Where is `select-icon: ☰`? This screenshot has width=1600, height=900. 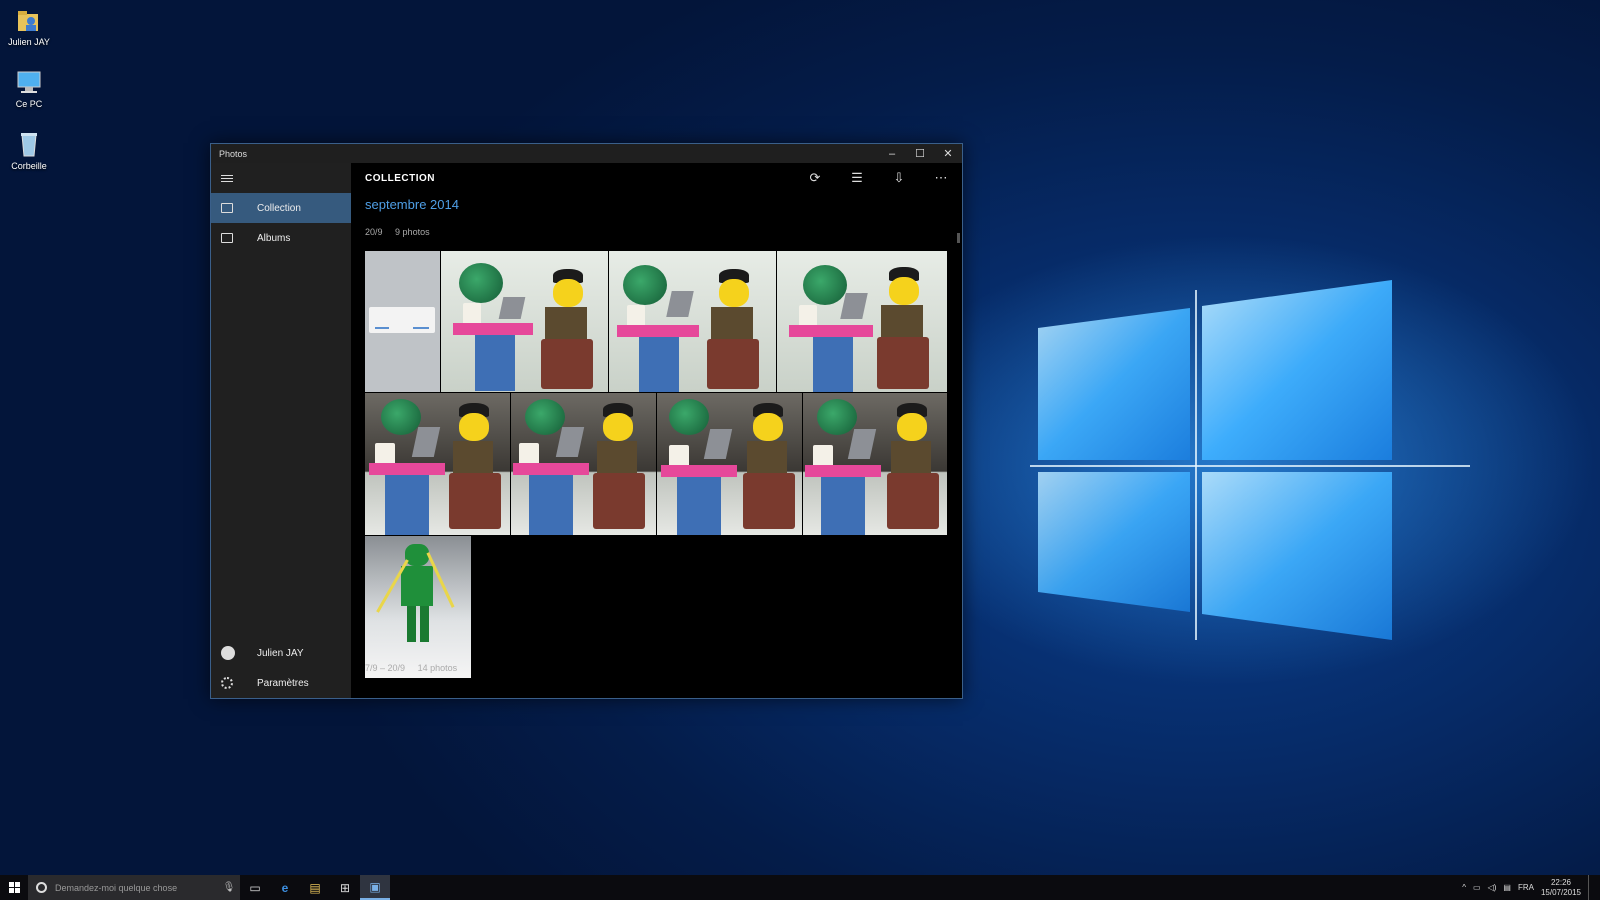
select-icon: ☰ is located at coordinates (857, 178).